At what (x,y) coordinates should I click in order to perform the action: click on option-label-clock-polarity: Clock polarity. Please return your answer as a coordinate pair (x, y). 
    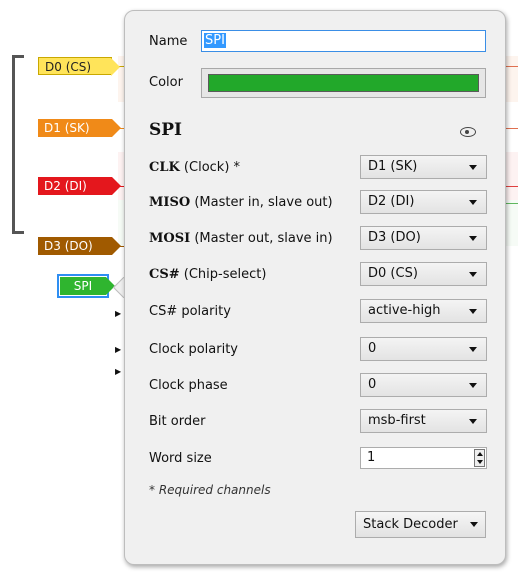
    Looking at the image, I should click on (193, 349).